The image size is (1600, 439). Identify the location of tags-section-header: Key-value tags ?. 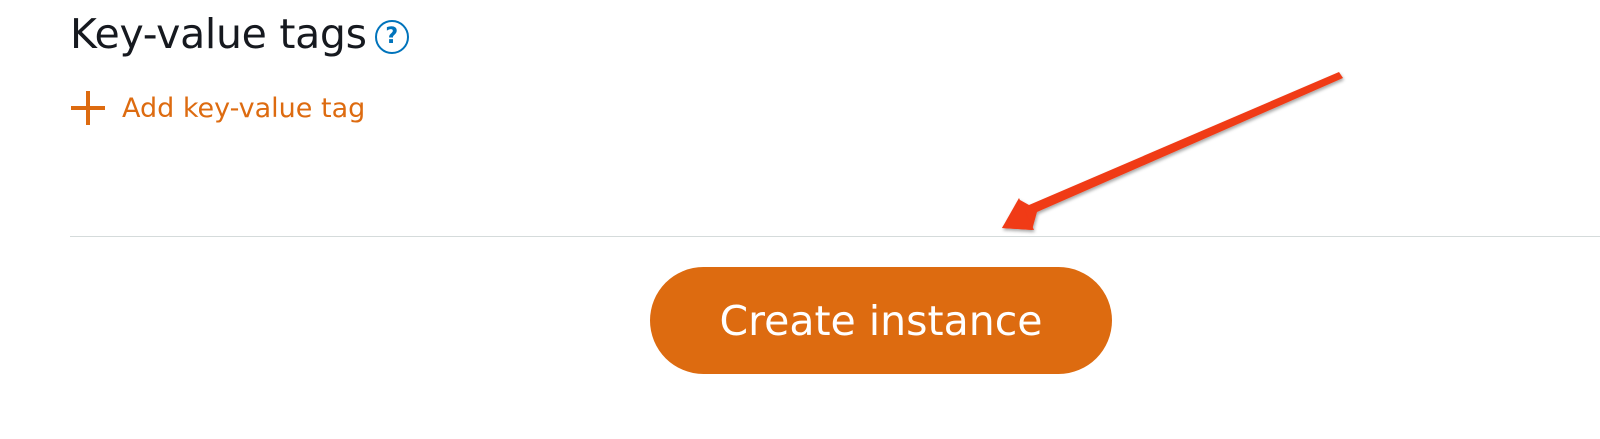
(239, 34).